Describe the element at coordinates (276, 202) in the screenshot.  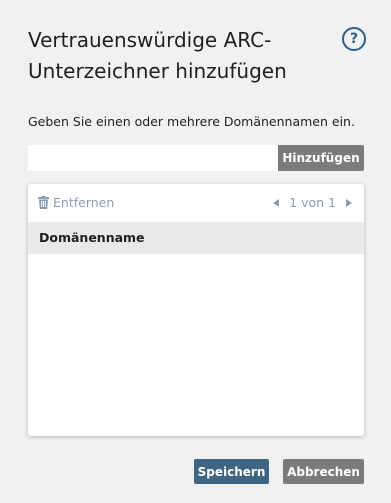
I see `previous-page-icon` at that location.